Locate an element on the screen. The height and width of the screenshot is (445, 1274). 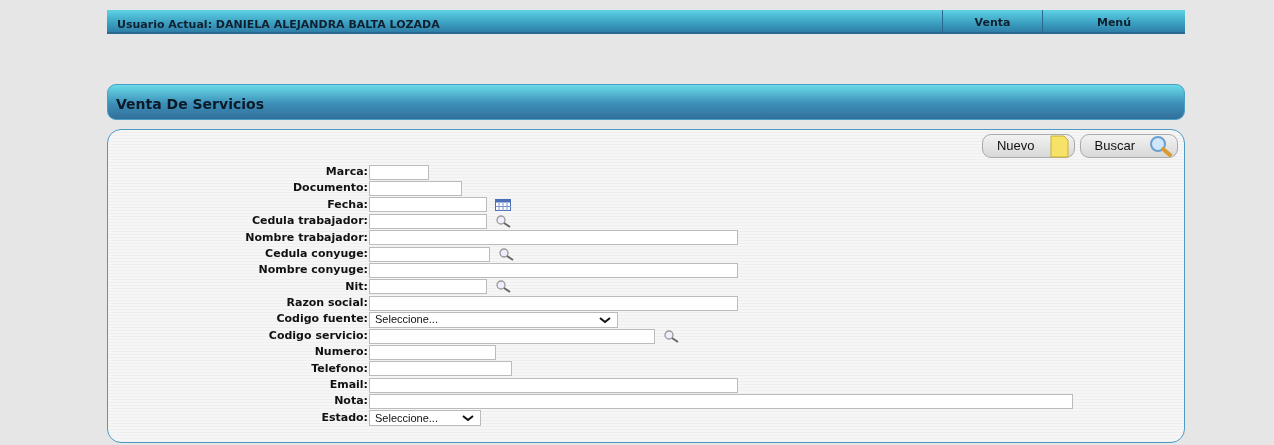
current-user: Usuario Actual: DANIELA ALEJANDRA BALTA LOZADA is located at coordinates (278, 24).